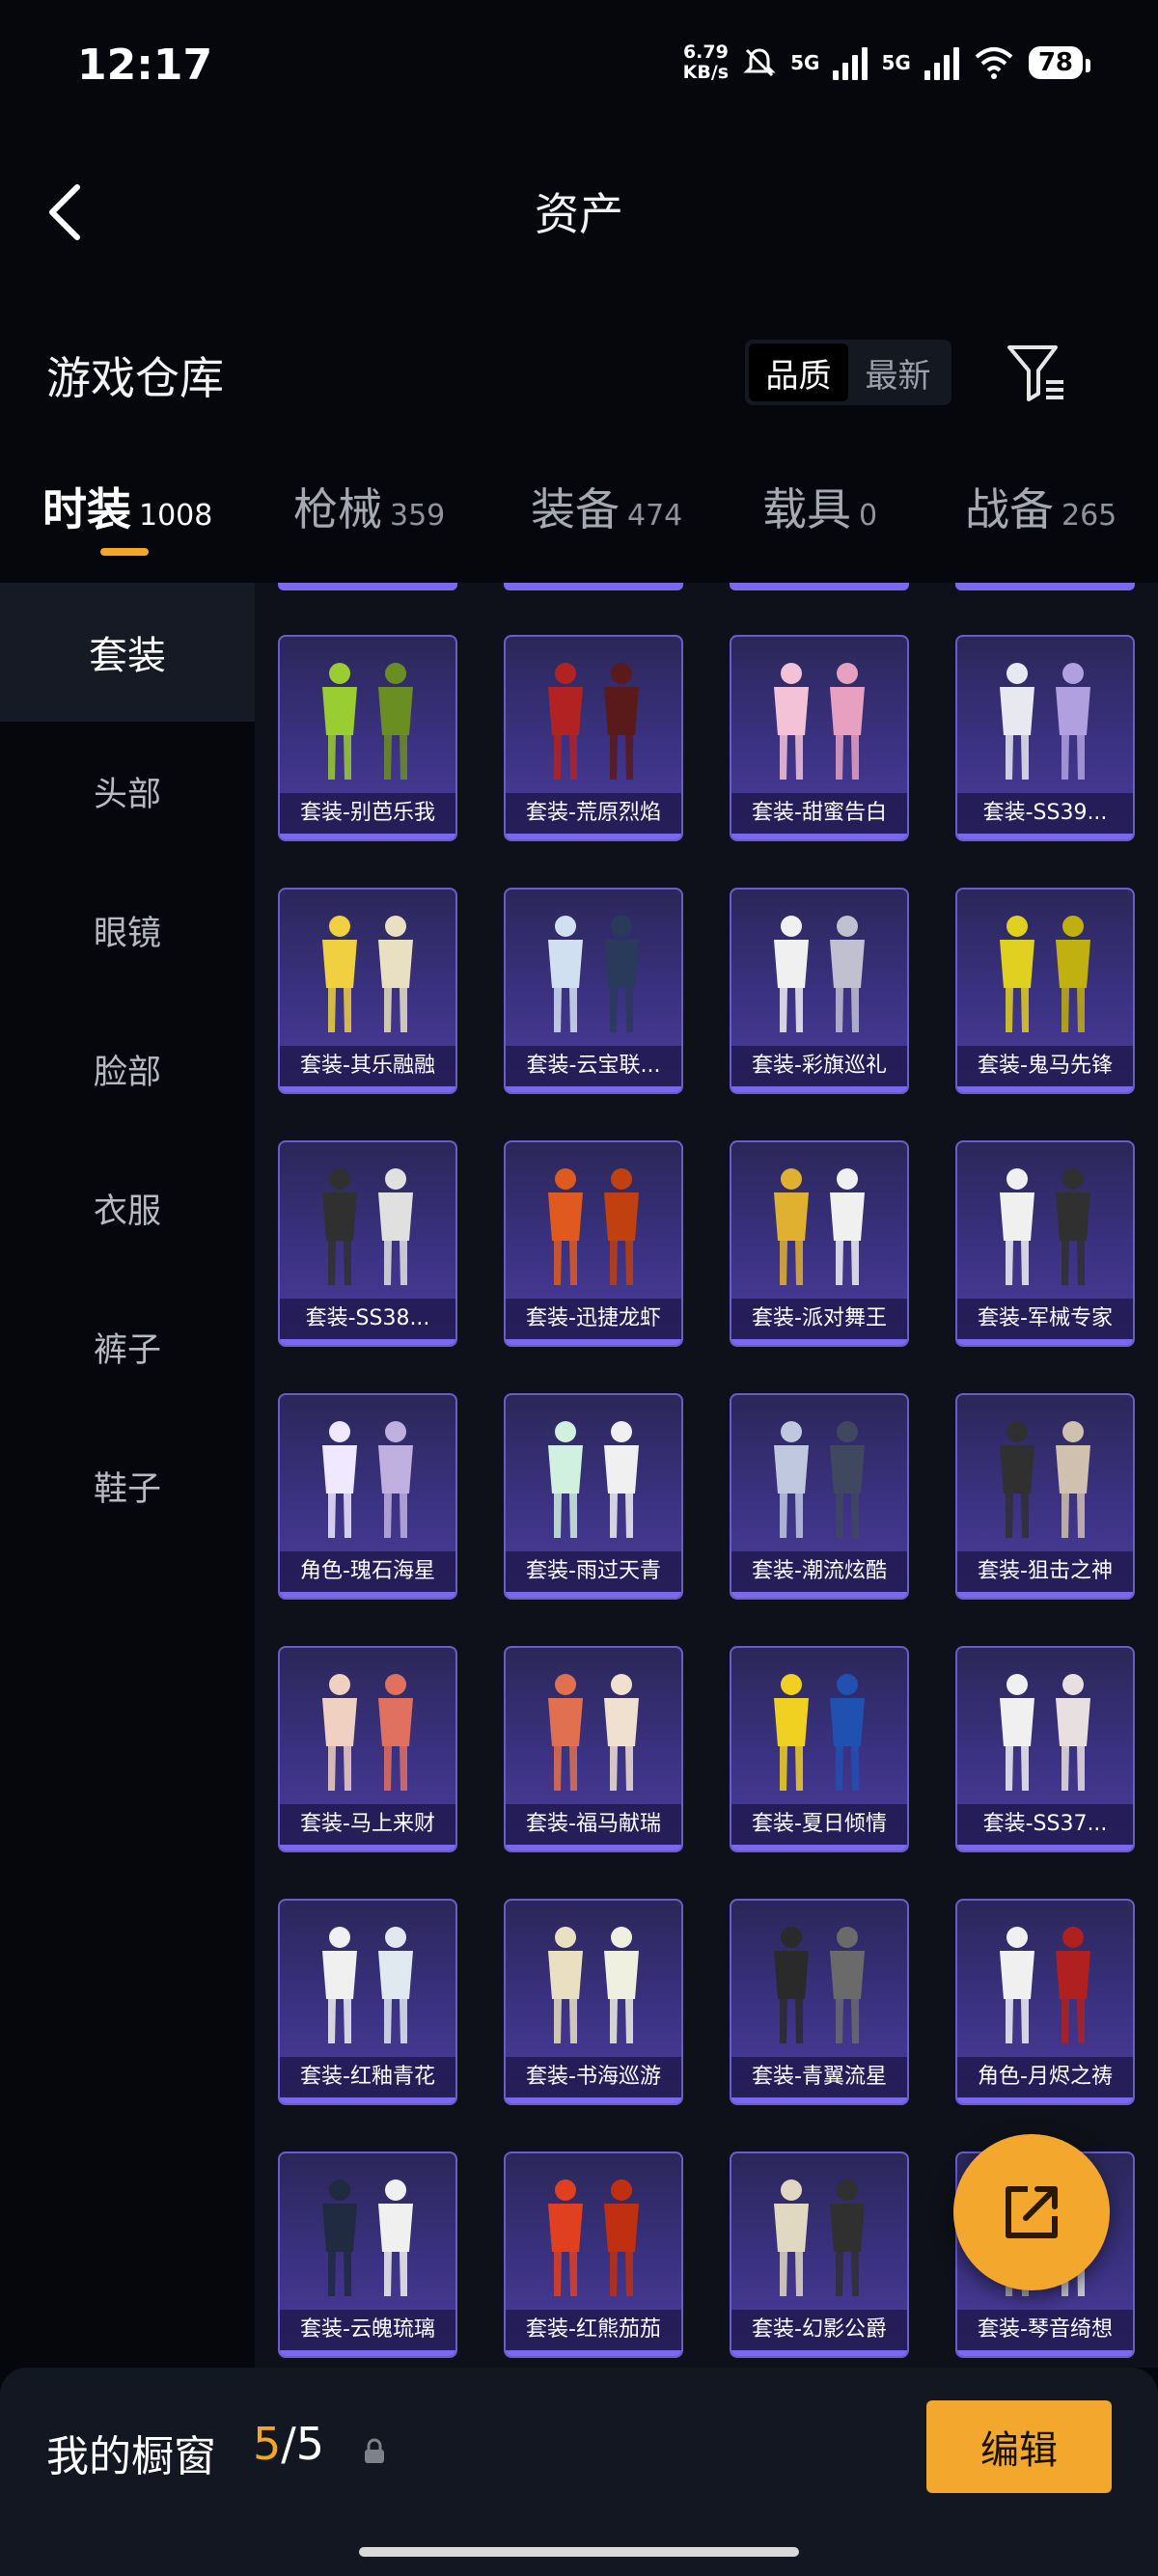  What do you see at coordinates (1045, 2330) in the screenshot?
I see `item-label: 套装-琴音绮想` at bounding box center [1045, 2330].